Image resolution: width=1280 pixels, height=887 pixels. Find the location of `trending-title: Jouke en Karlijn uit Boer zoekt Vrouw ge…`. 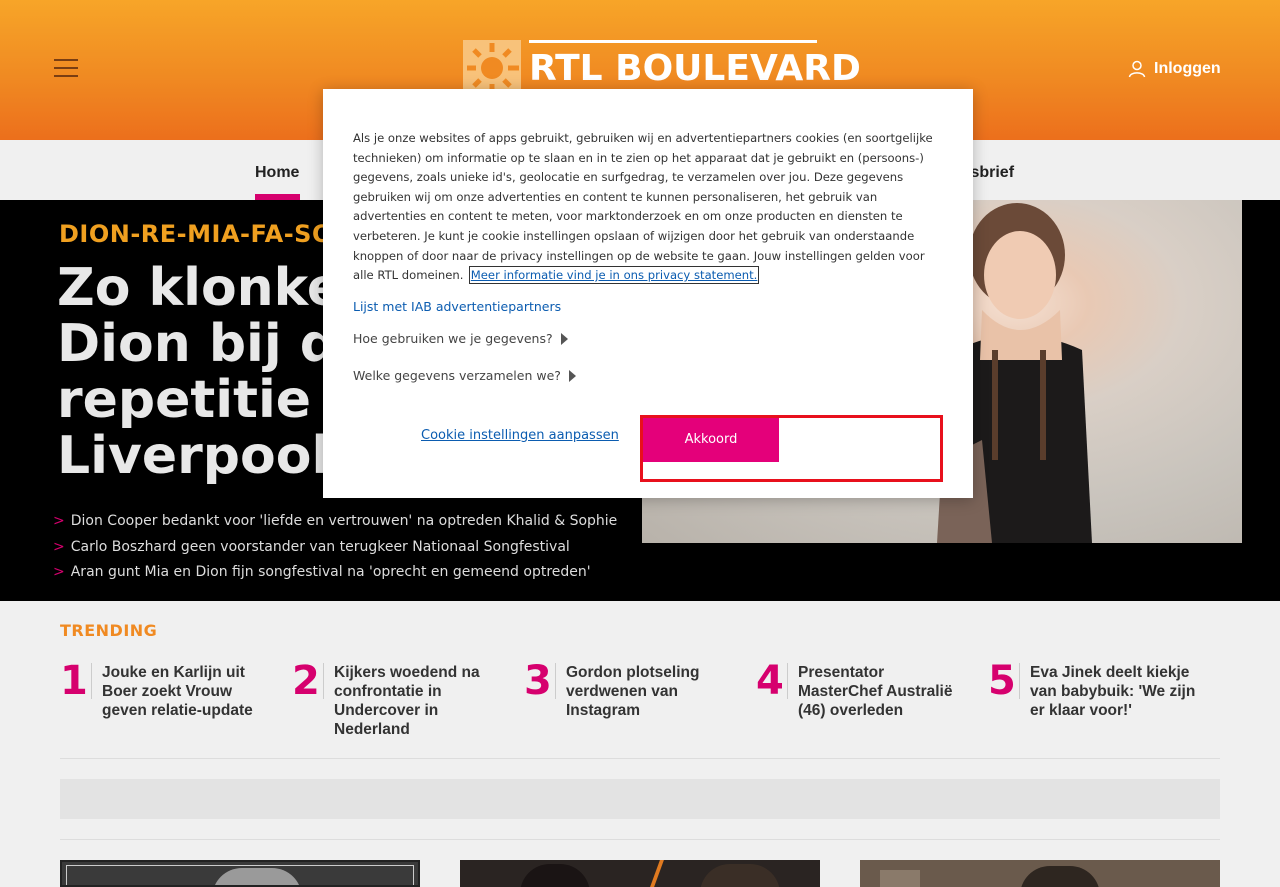

trending-title: Jouke en Karlijn uit Boer zoekt Vrouw ge… is located at coordinates (177, 691).